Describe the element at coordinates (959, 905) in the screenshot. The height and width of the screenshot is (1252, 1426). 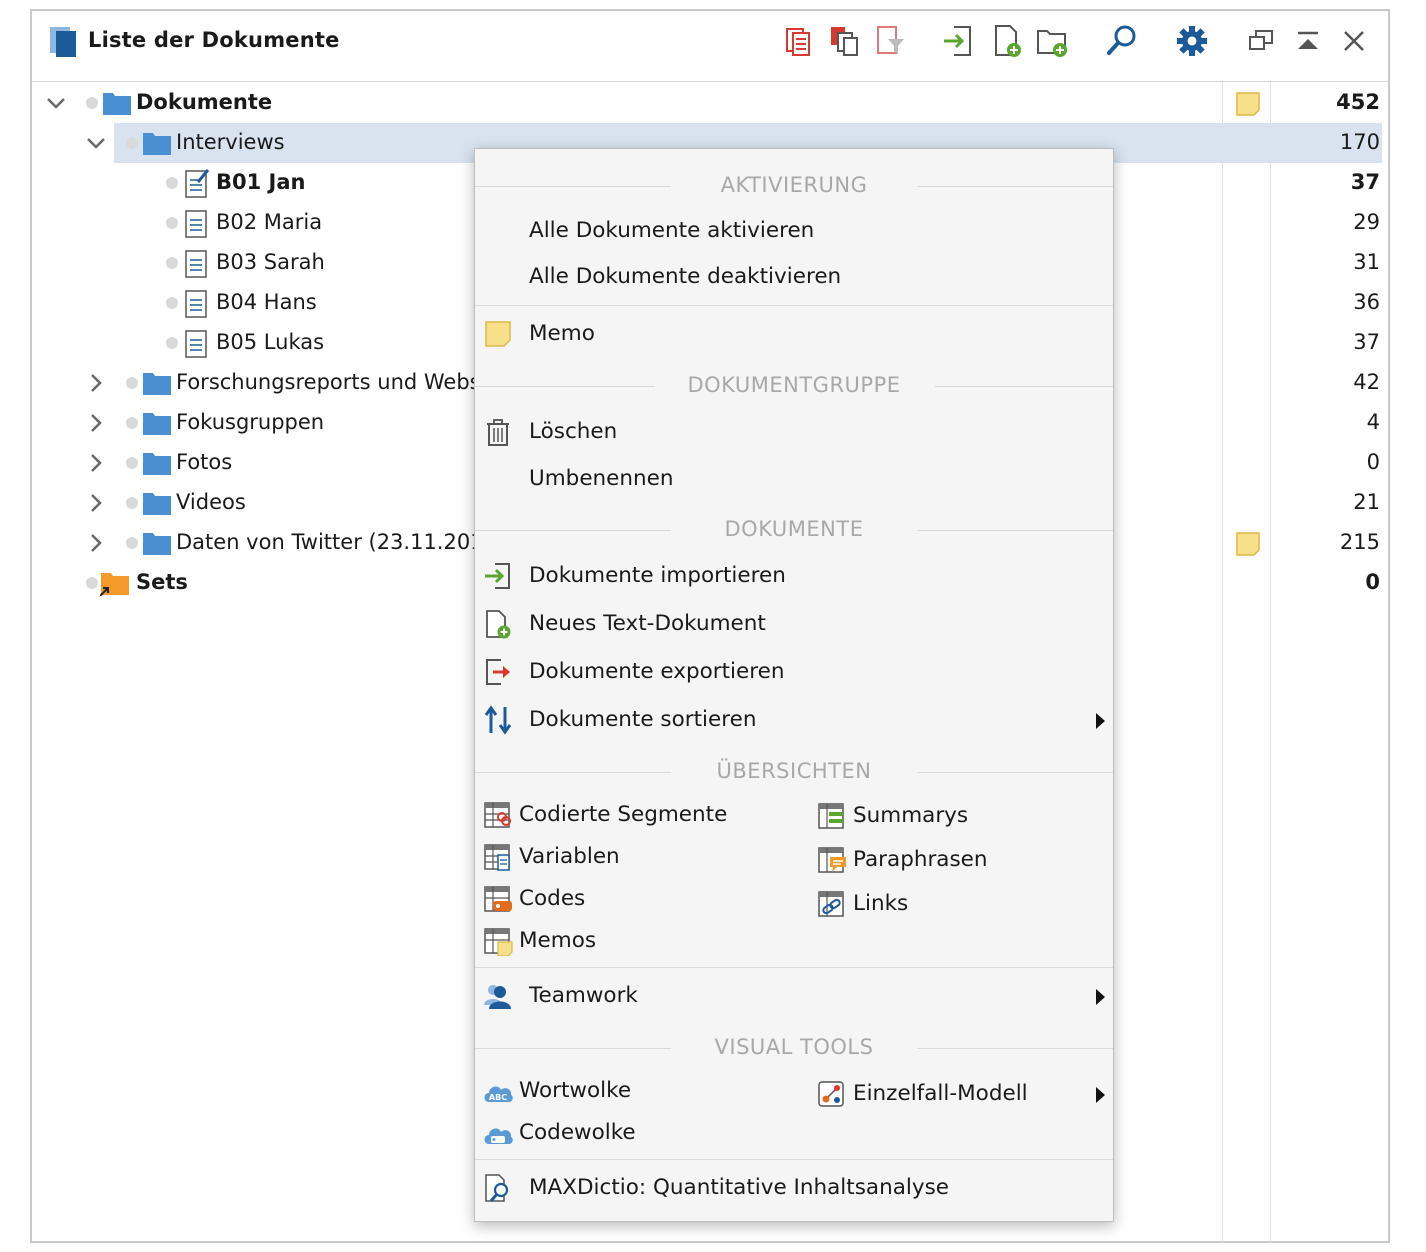
I see `menu-item-links: Links` at that location.